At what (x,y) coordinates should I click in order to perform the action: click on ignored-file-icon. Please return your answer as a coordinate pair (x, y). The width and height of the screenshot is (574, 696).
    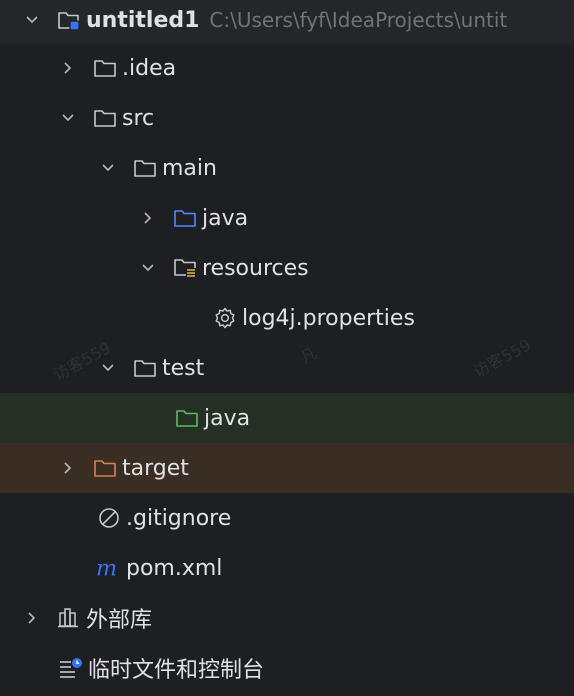
    Looking at the image, I should click on (109, 518).